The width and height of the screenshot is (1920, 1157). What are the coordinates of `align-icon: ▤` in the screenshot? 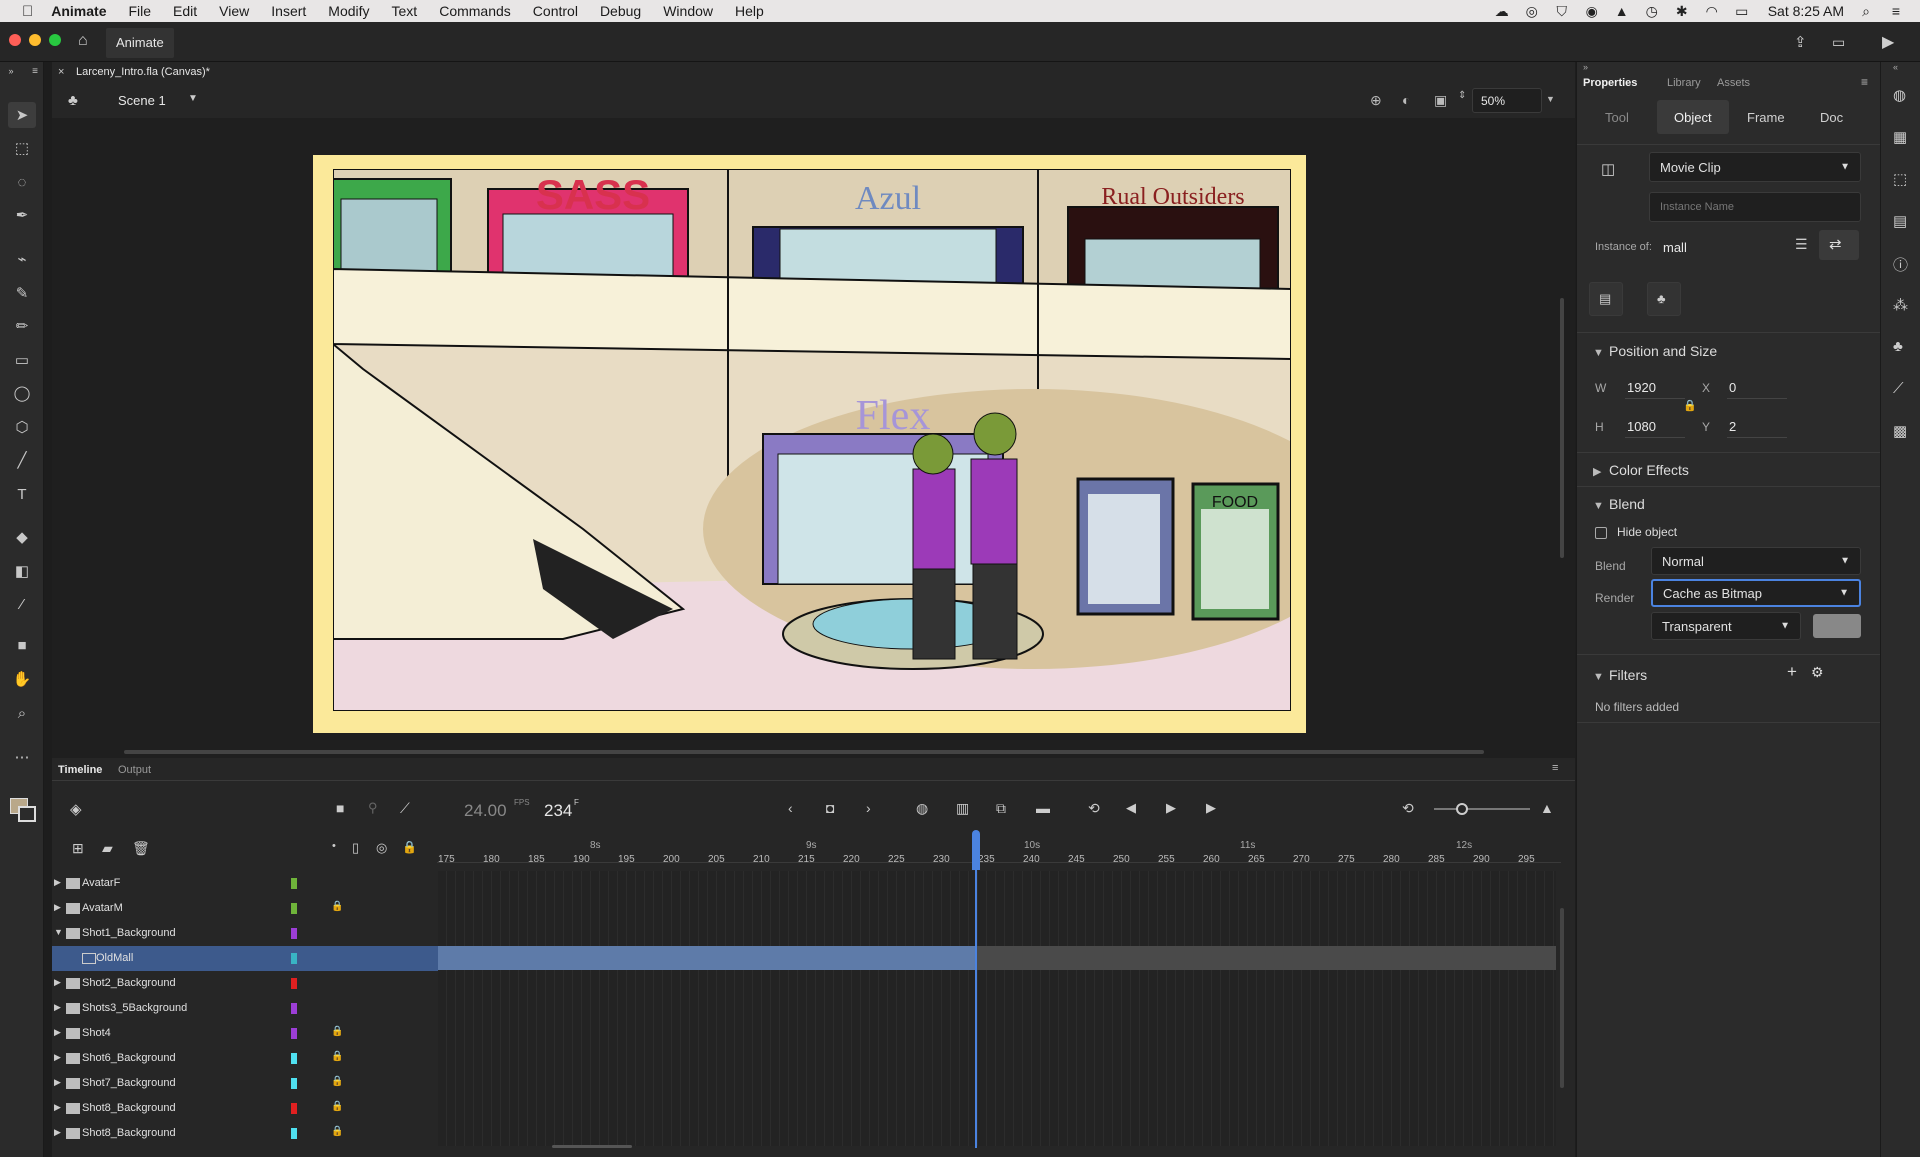 It's located at (1900, 221).